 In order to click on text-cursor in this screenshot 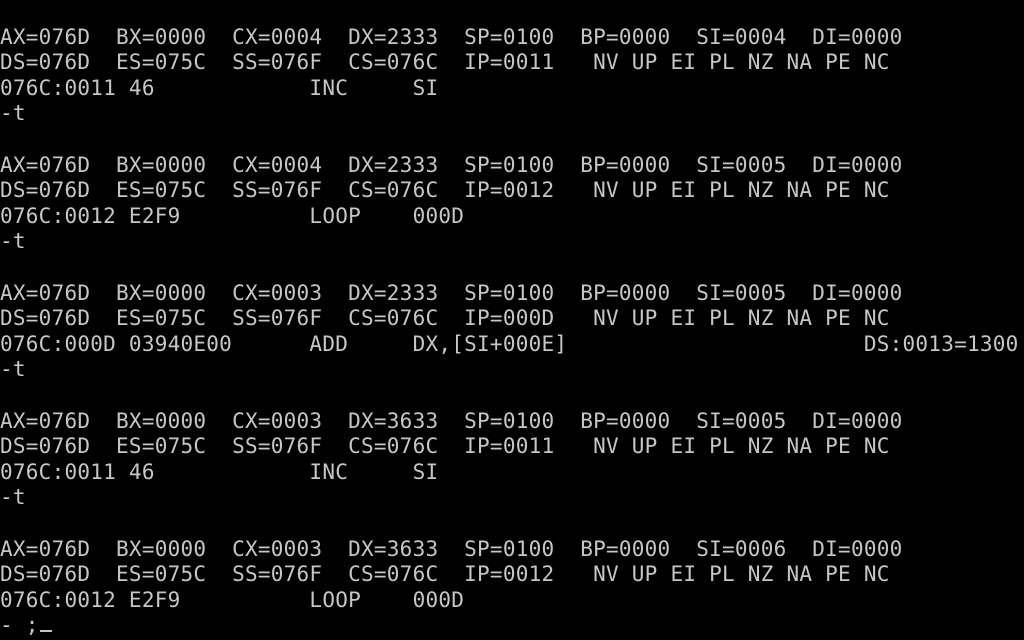, I will do `click(45, 631)`.